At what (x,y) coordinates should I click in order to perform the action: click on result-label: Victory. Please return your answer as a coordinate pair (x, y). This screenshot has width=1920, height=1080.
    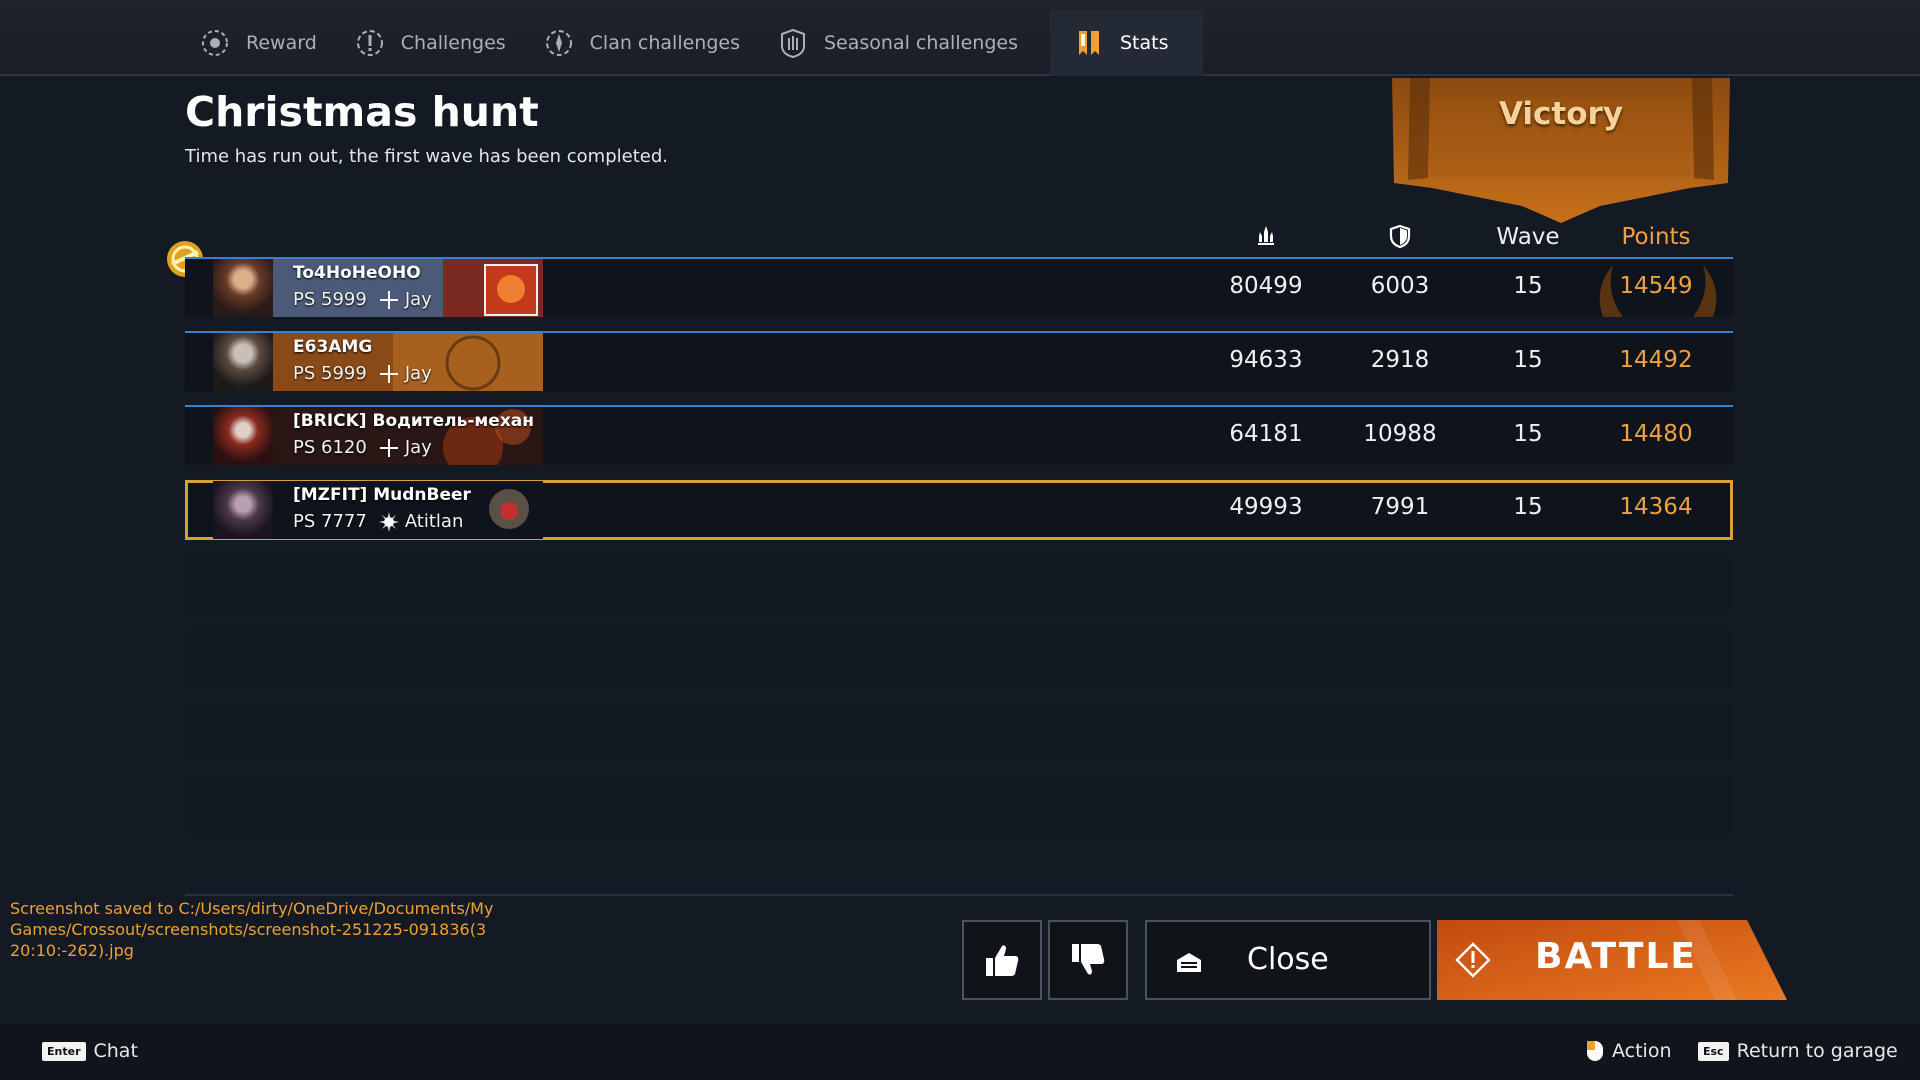
    Looking at the image, I should click on (1561, 114).